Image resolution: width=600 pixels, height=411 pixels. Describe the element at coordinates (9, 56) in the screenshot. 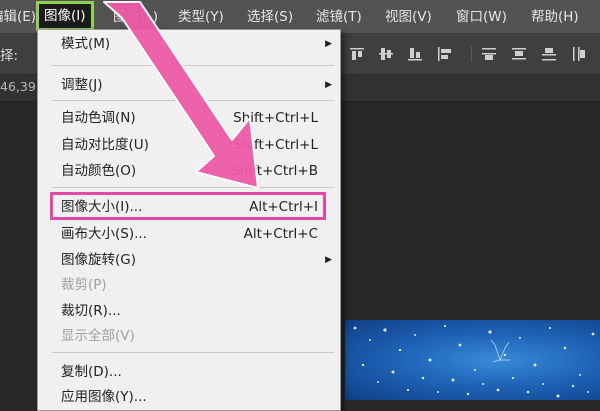

I see `options-label: 择:` at that location.